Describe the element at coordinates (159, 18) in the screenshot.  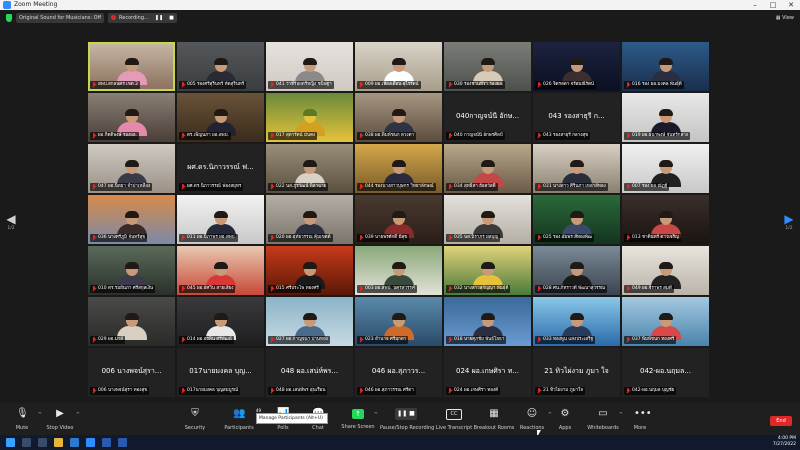
I see `pause-recording-icon: ❚❚` at that location.